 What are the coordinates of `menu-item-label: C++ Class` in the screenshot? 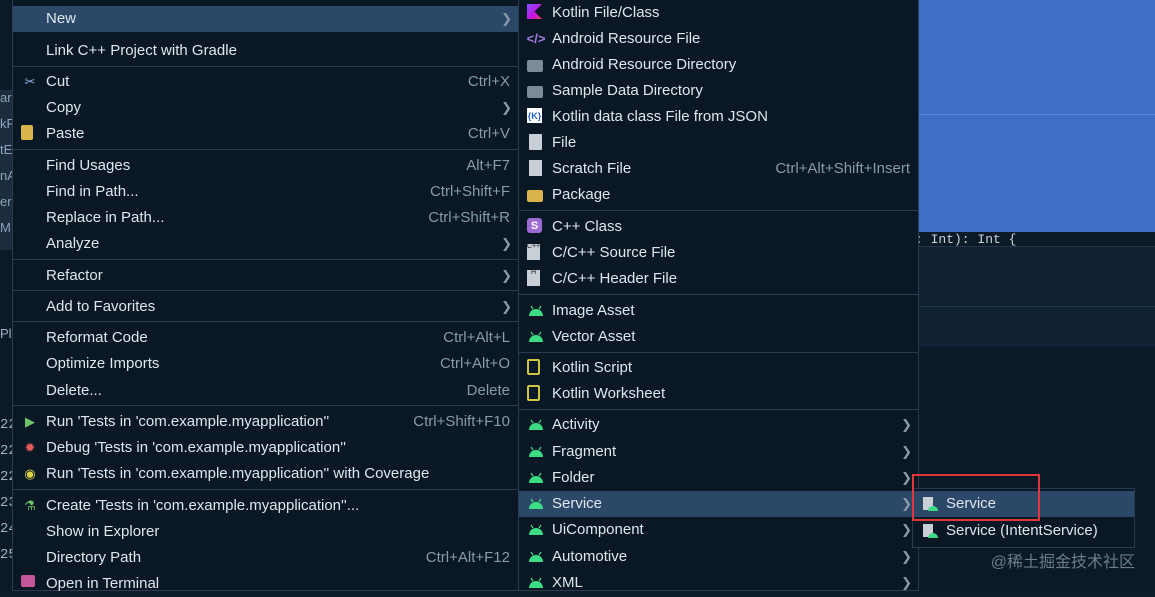 It's located at (587, 226).